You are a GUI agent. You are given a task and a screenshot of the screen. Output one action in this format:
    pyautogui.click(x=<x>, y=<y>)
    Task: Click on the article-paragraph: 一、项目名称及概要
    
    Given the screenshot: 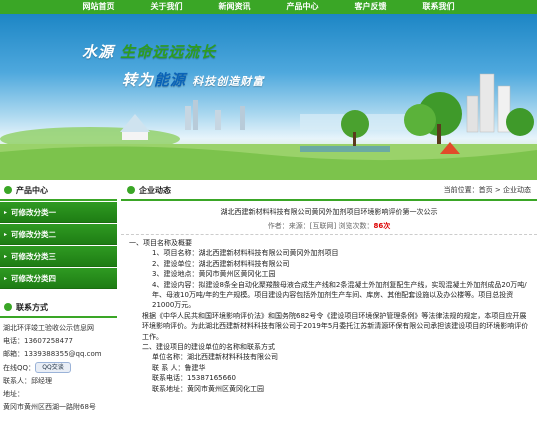 What is the action you would take?
    pyautogui.click(x=160, y=243)
    